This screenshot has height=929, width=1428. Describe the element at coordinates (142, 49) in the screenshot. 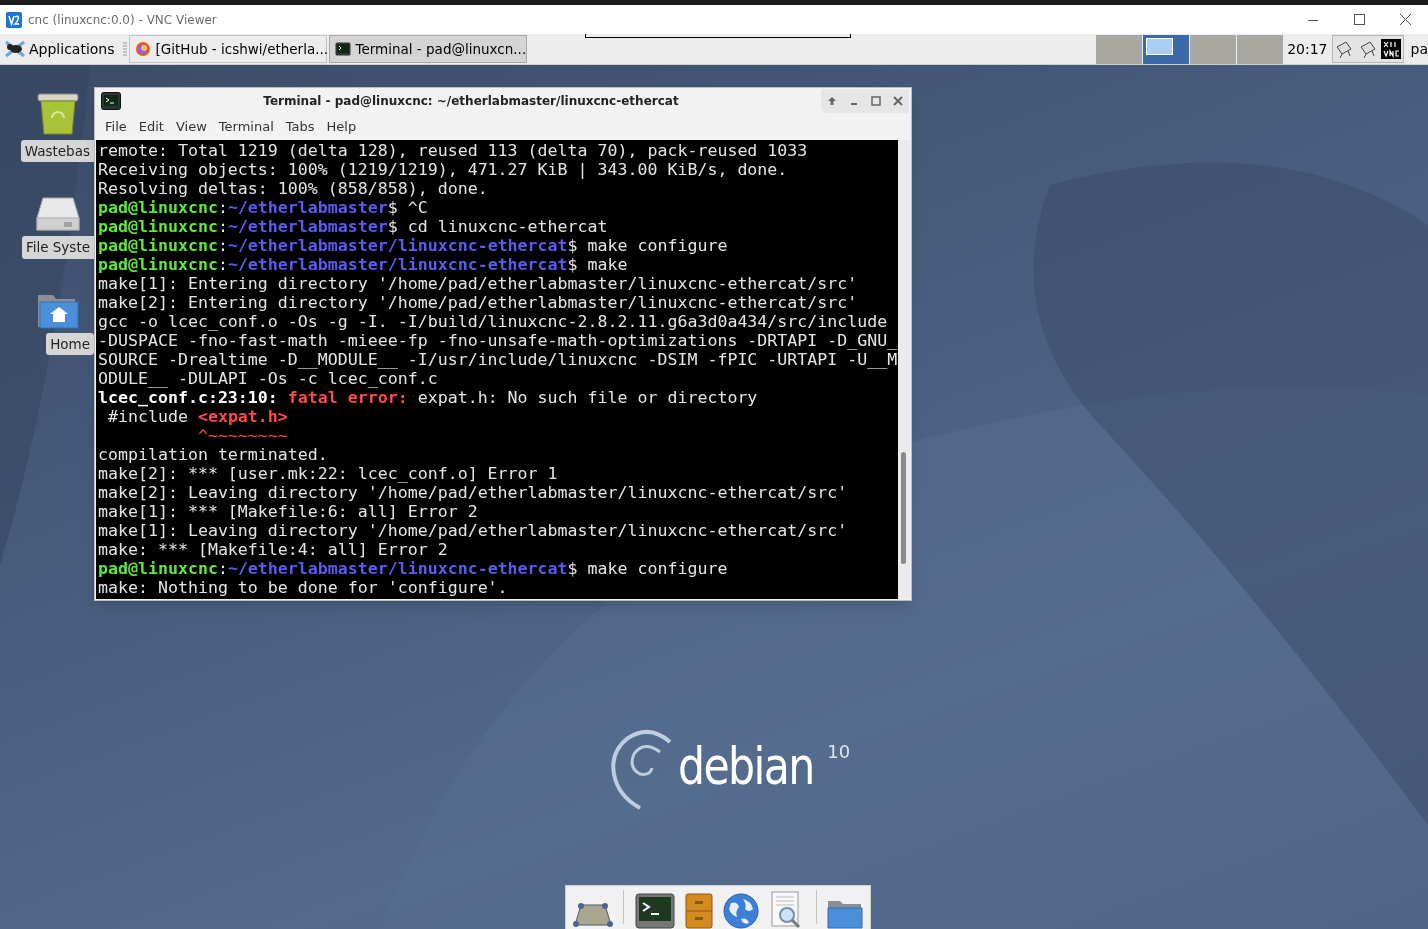

I see `browser-icon` at that location.